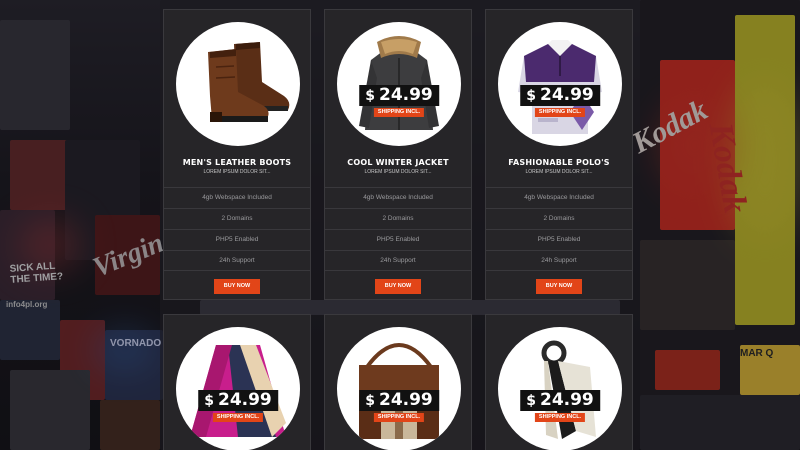 This screenshot has width=800, height=450. I want to click on leather-bag-icon, so click(399, 391).